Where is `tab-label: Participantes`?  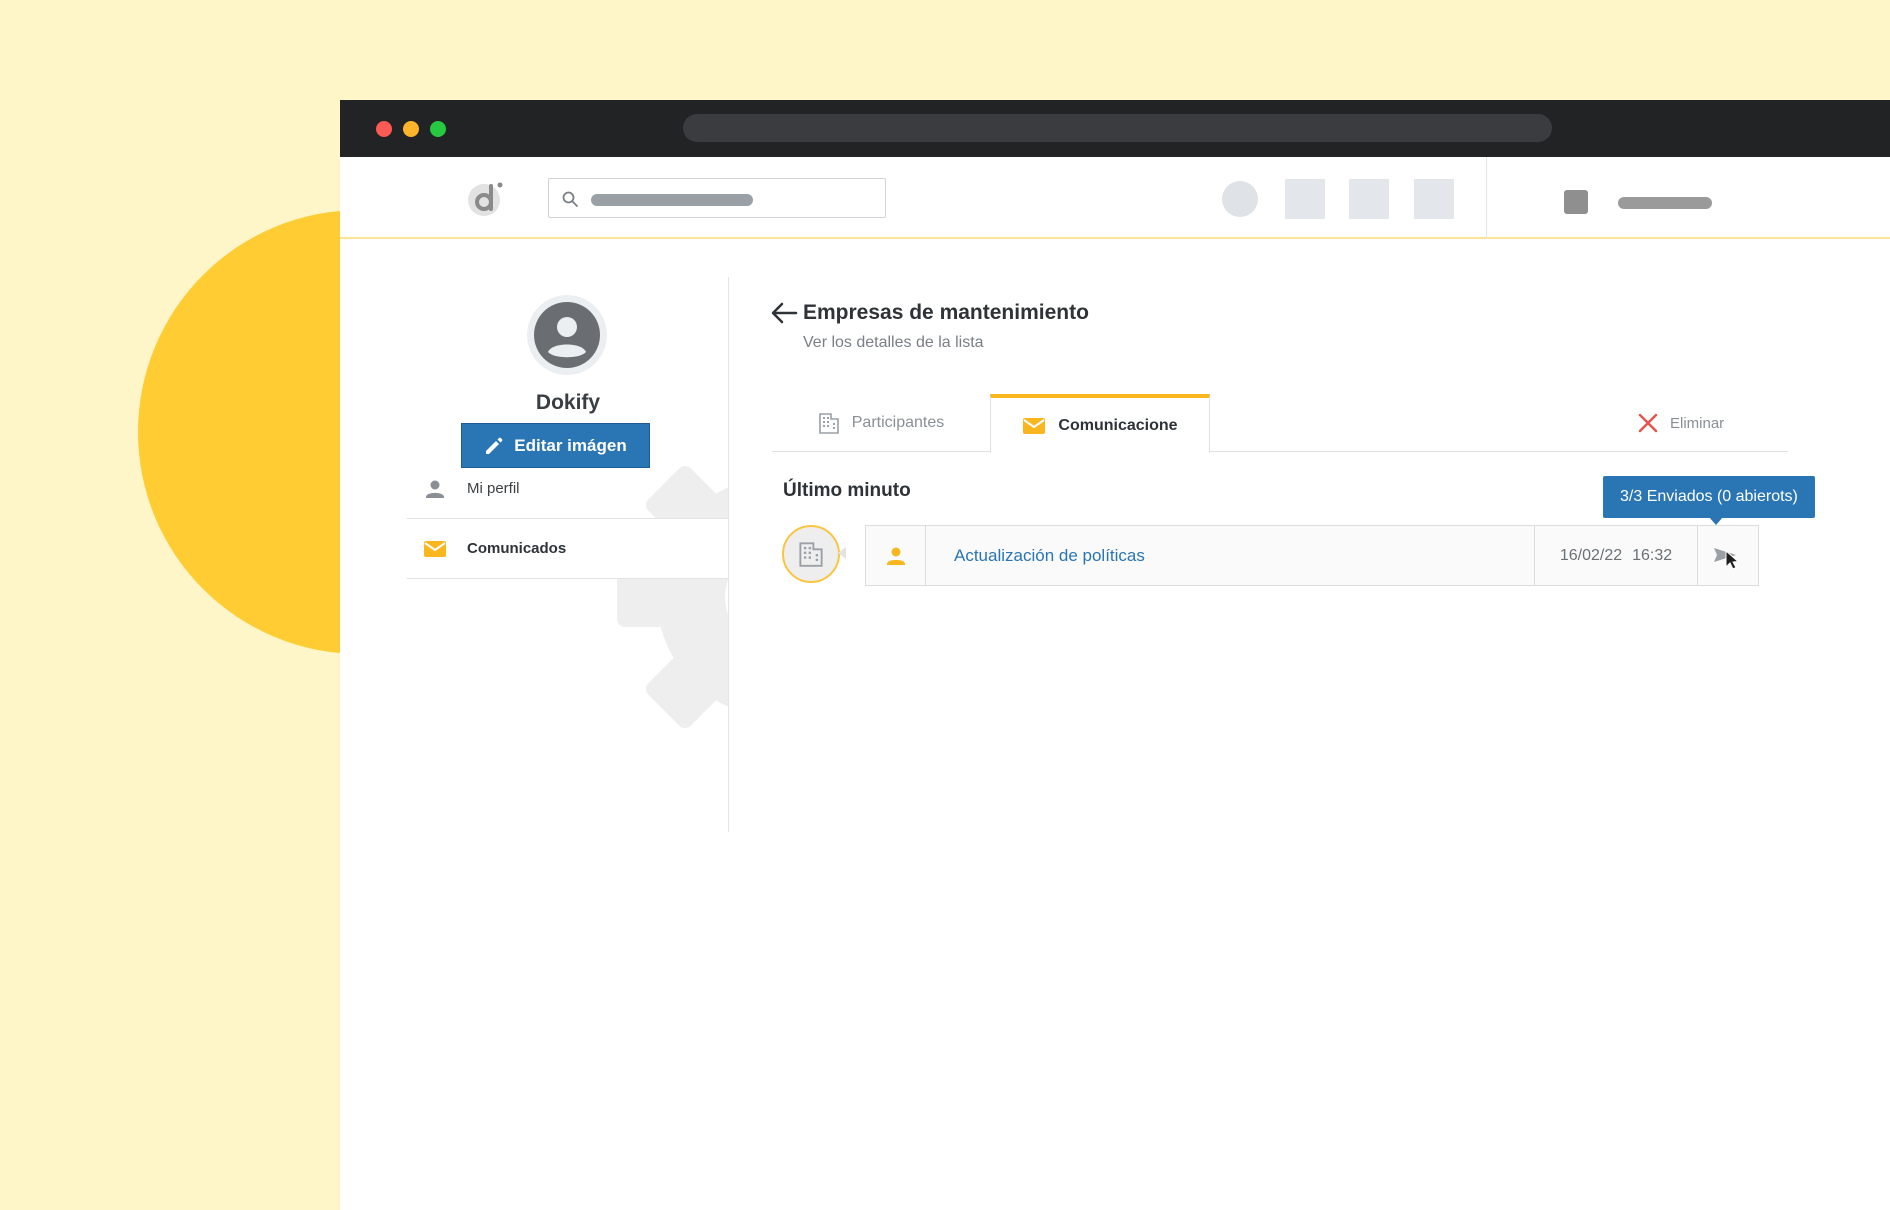
tab-label: Participantes is located at coordinates (898, 422).